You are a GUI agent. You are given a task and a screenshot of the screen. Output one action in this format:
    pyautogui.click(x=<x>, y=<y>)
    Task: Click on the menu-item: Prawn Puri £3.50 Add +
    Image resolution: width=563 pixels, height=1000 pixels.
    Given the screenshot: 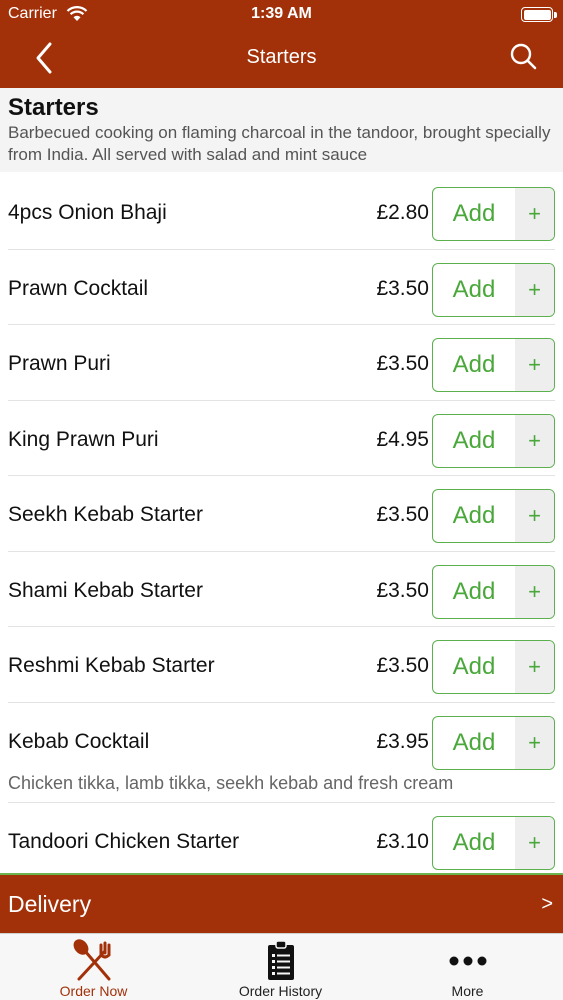 What is the action you would take?
    pyautogui.click(x=281, y=363)
    